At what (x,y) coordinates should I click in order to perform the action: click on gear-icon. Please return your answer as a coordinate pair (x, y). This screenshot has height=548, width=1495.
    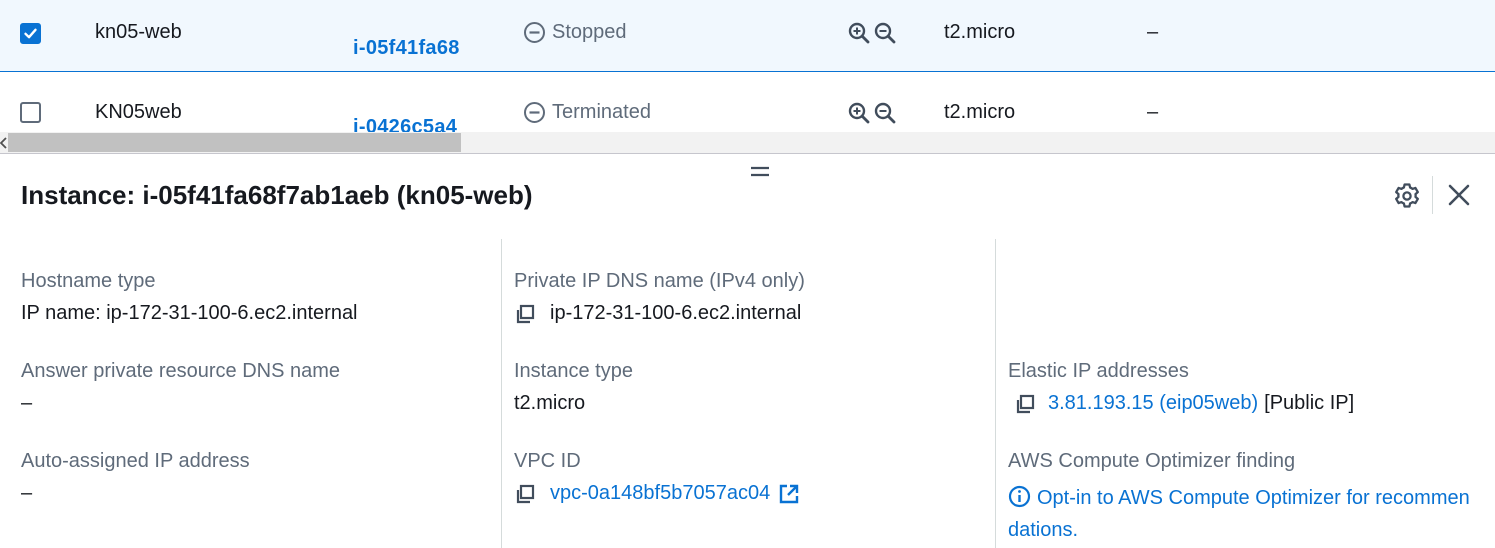
    Looking at the image, I should click on (1407, 195).